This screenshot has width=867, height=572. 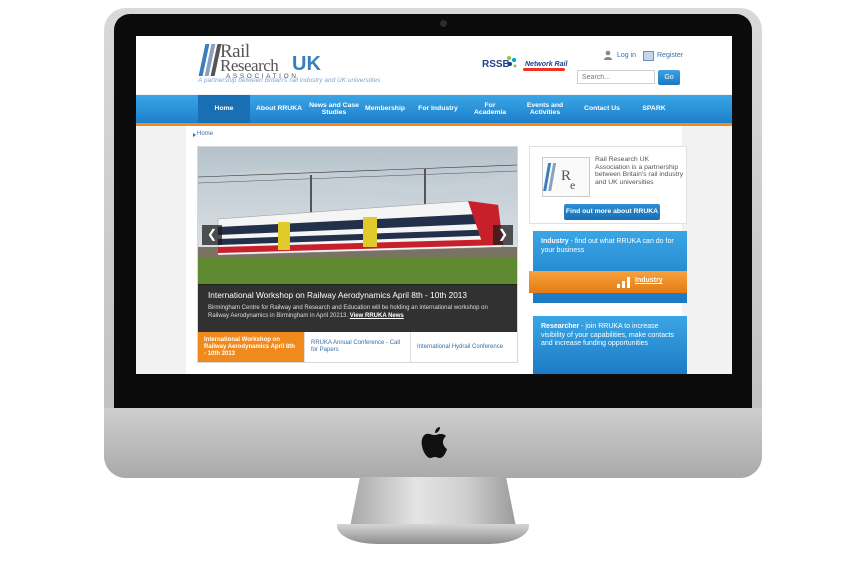 I want to click on nav-contact: Contact Us, so click(x=602, y=109).